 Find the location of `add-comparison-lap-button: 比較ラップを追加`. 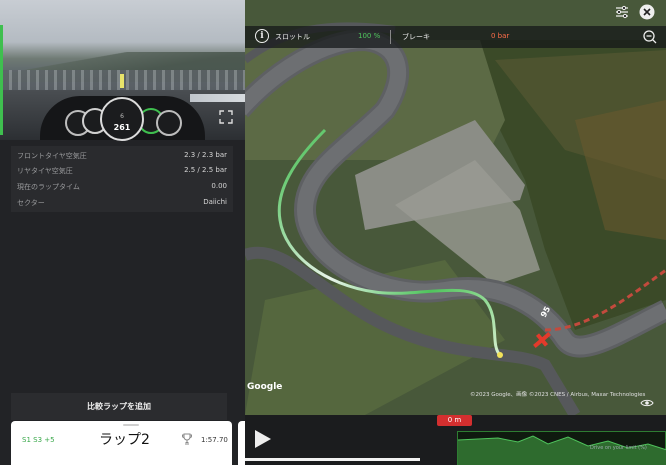

add-comparison-lap-button: 比較ラップを追加 is located at coordinates (119, 406).